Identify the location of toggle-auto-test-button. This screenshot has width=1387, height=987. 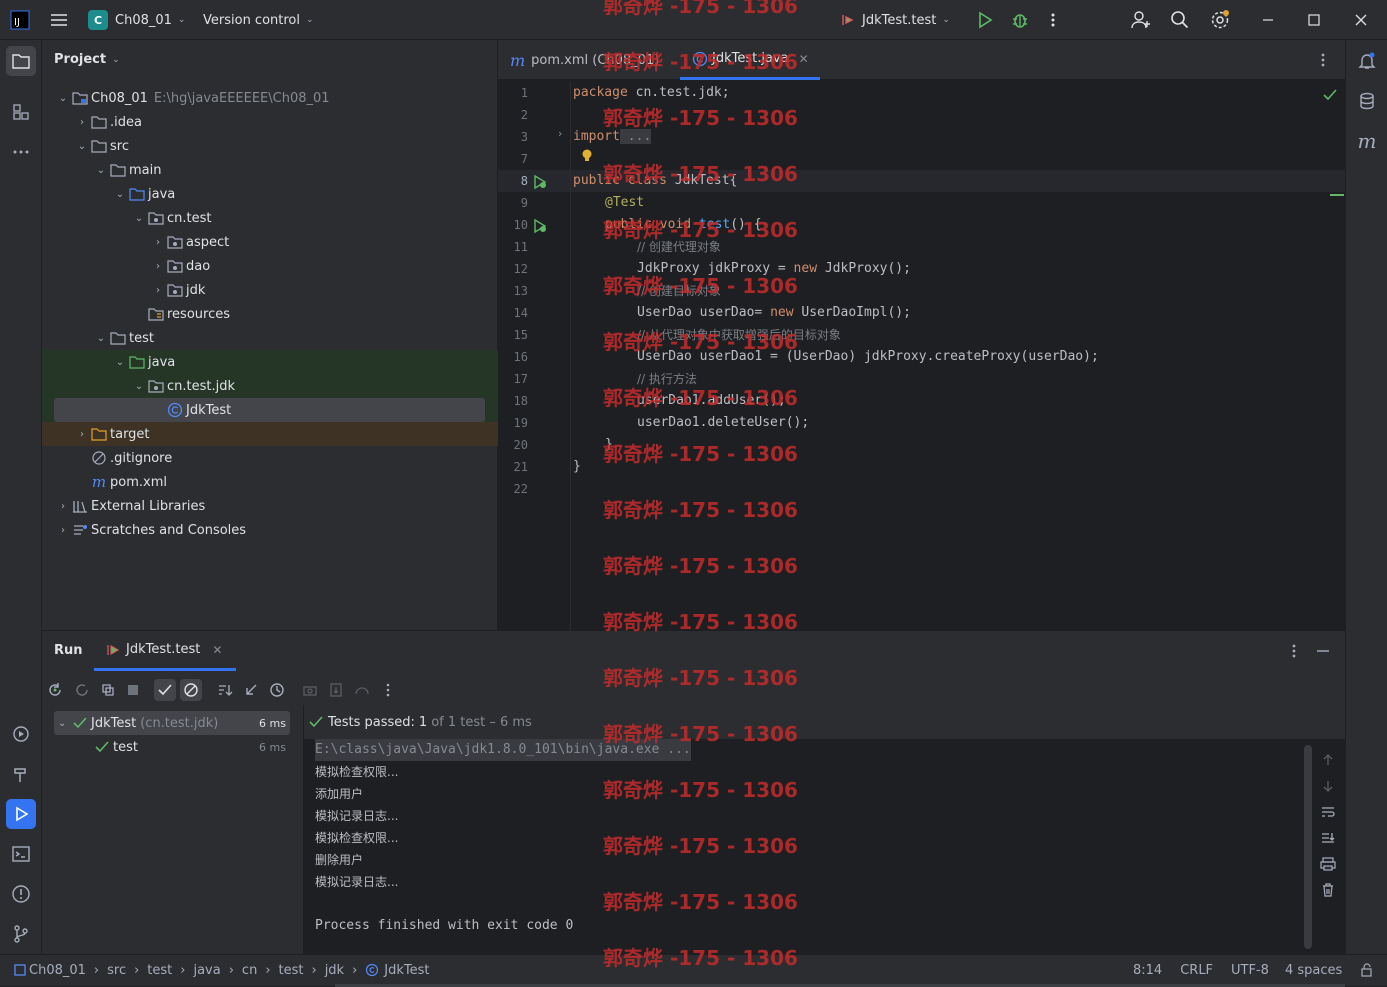
(108, 690).